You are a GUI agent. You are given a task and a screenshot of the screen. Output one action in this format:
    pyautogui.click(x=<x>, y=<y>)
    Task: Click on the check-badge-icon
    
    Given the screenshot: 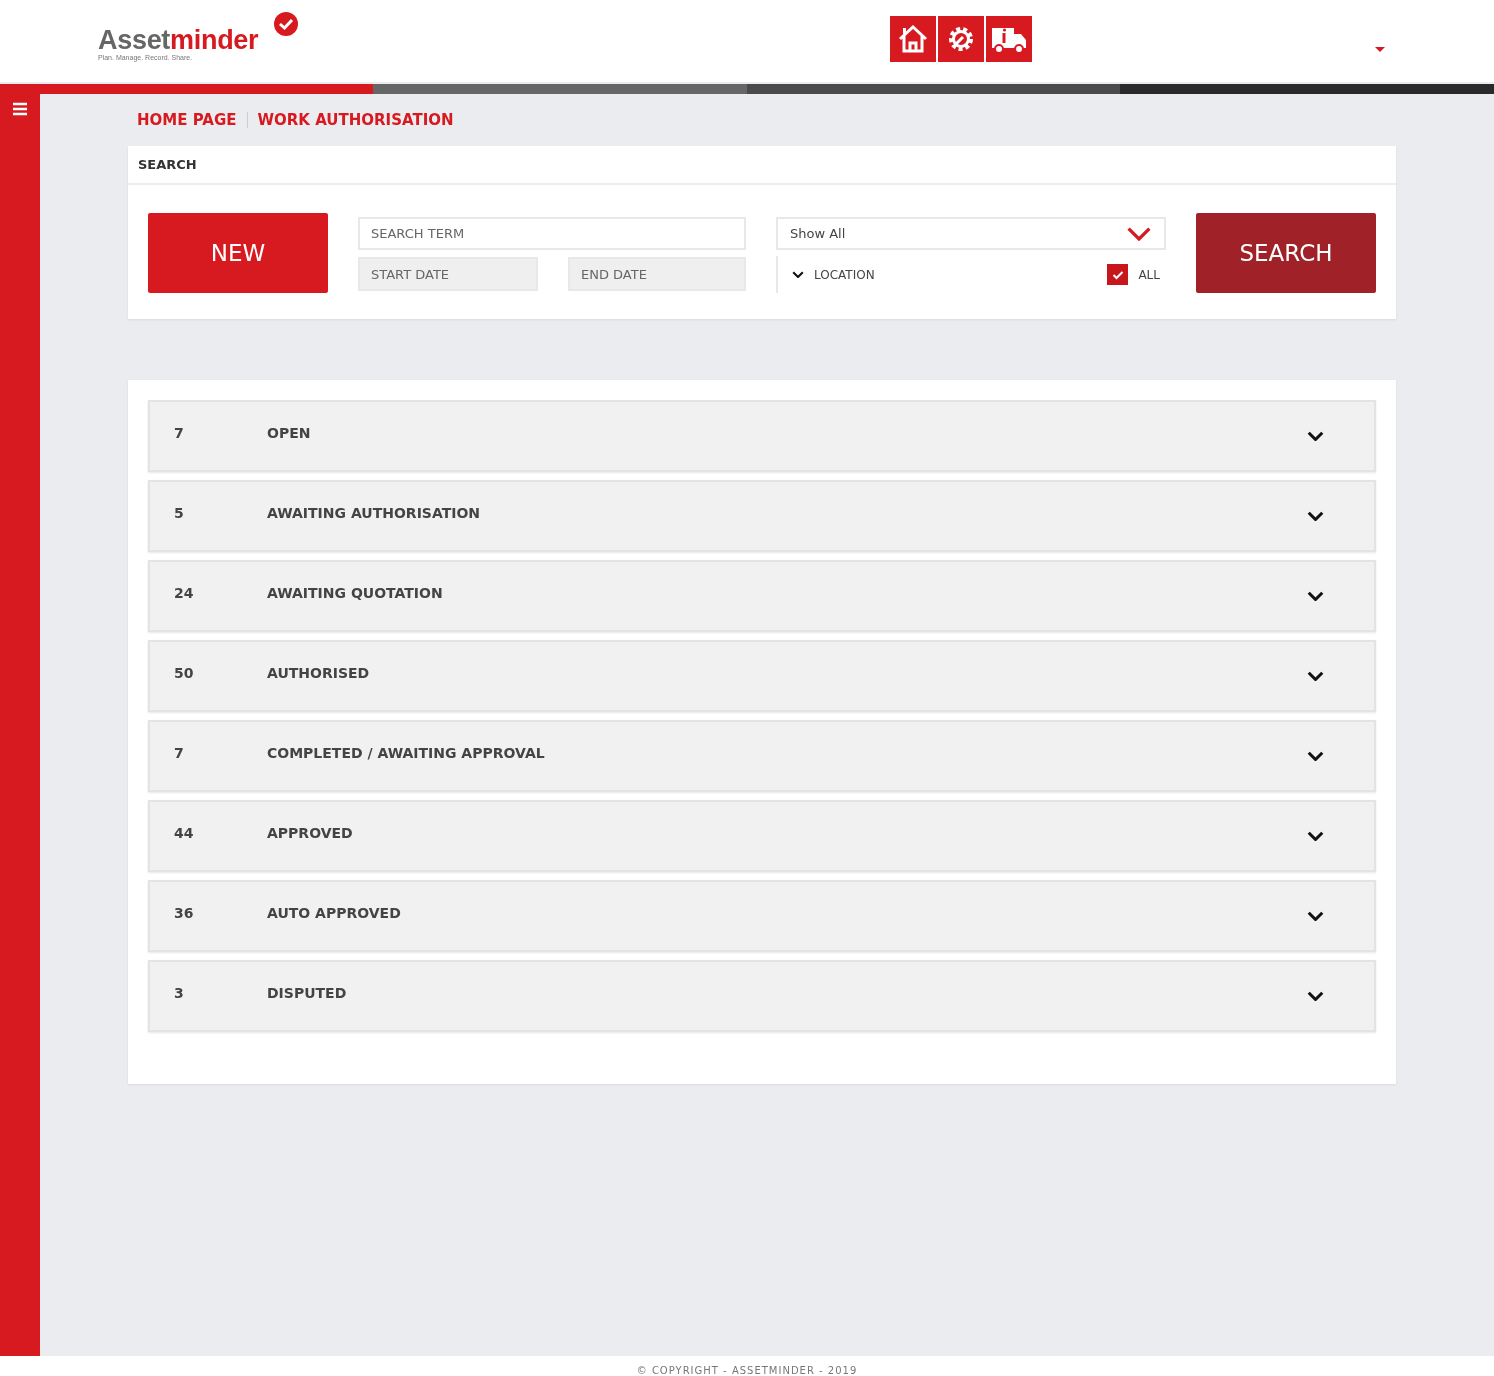 What is the action you would take?
    pyautogui.click(x=286, y=24)
    